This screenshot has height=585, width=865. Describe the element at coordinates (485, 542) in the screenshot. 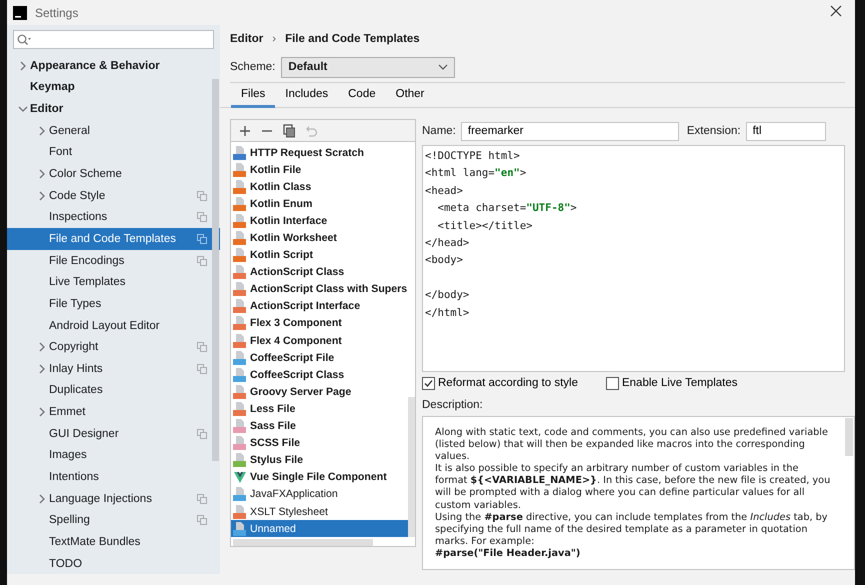

I see `description-text: marks. For example:` at that location.